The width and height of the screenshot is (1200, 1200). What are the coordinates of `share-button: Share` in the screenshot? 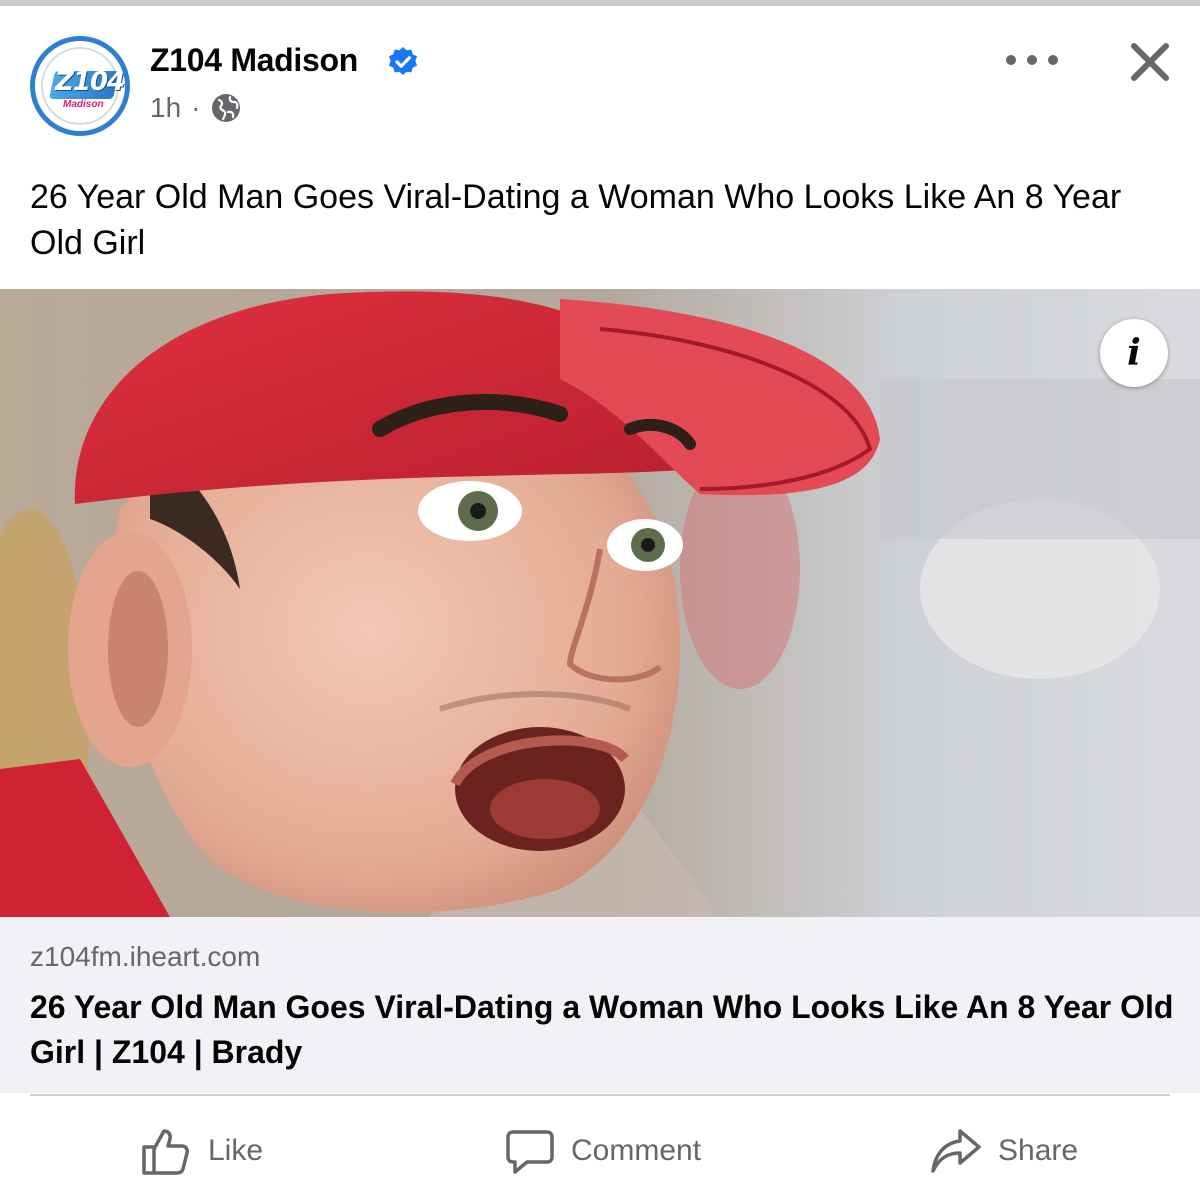 It's located at (1004, 1151).